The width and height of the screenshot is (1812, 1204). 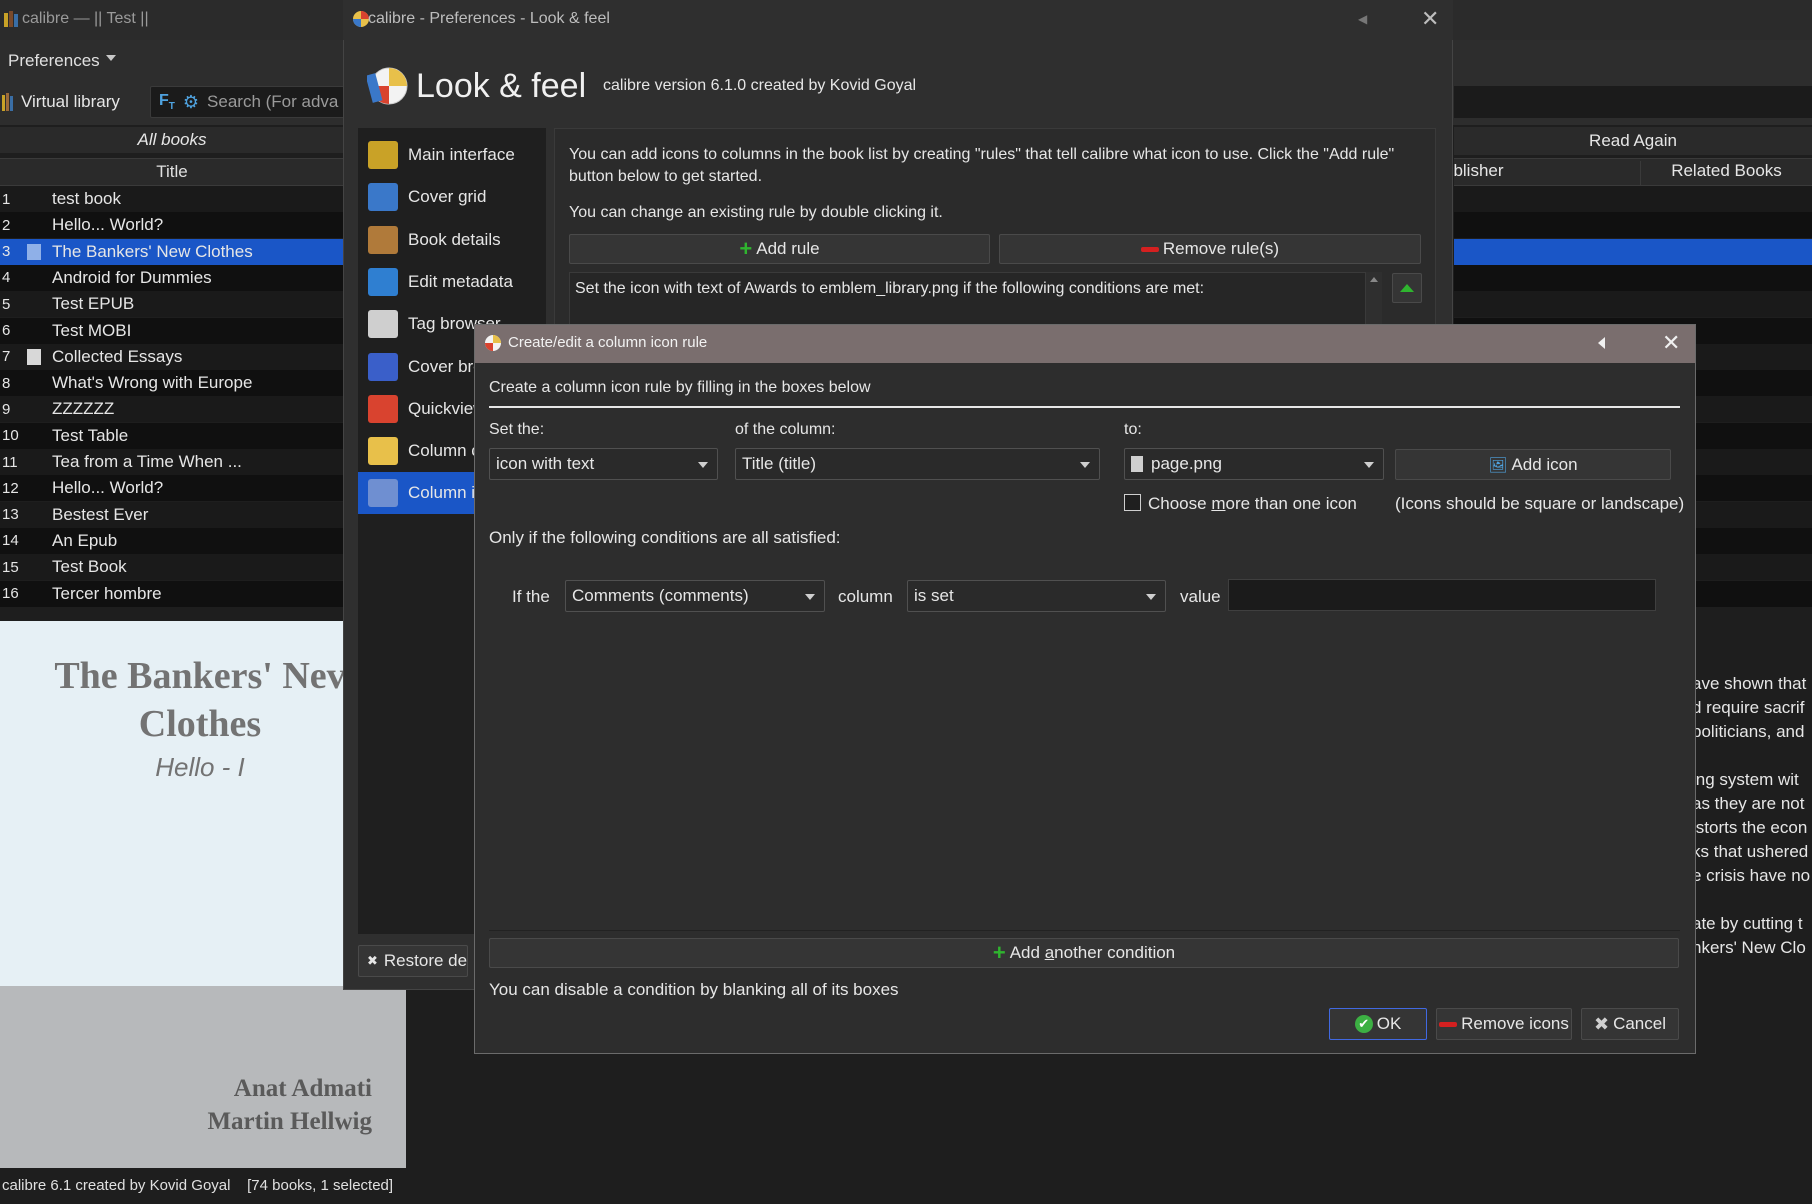 I want to click on description-line: politicians, and, so click(x=1748, y=731).